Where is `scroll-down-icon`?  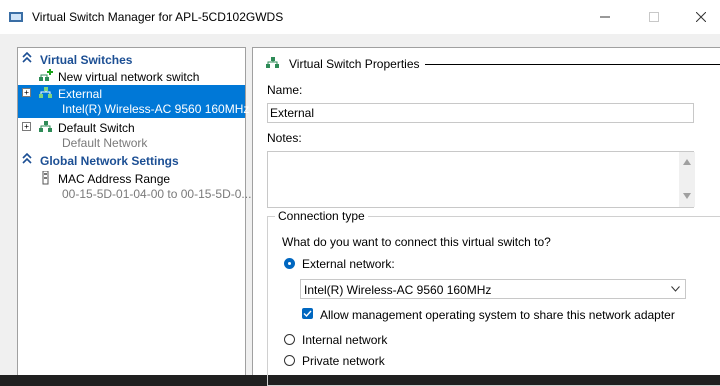 scroll-down-icon is located at coordinates (687, 196).